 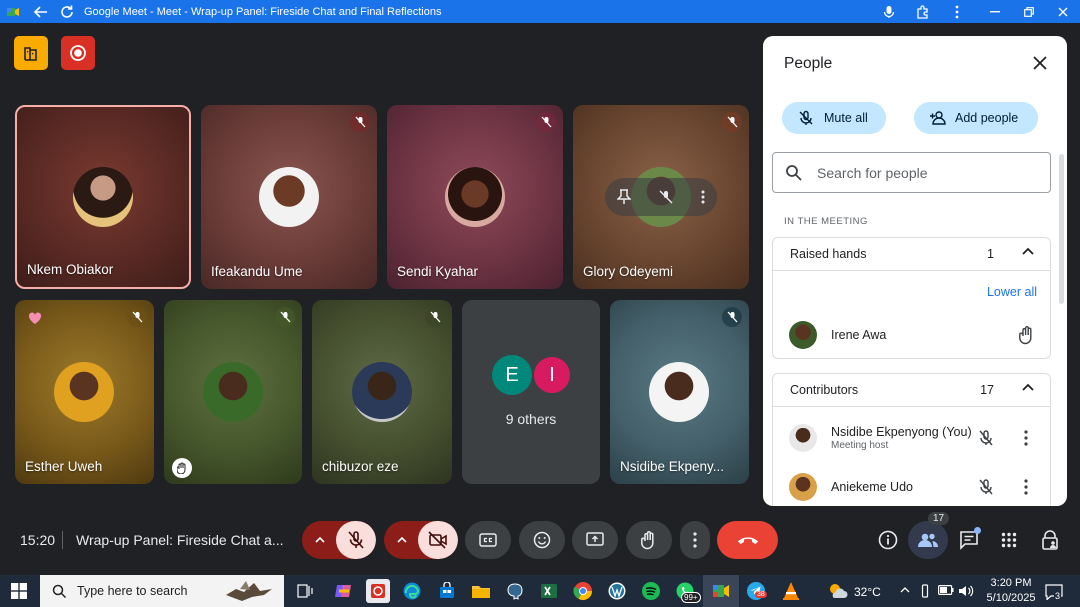 I want to click on close-icon, so click(x=1040, y=63).